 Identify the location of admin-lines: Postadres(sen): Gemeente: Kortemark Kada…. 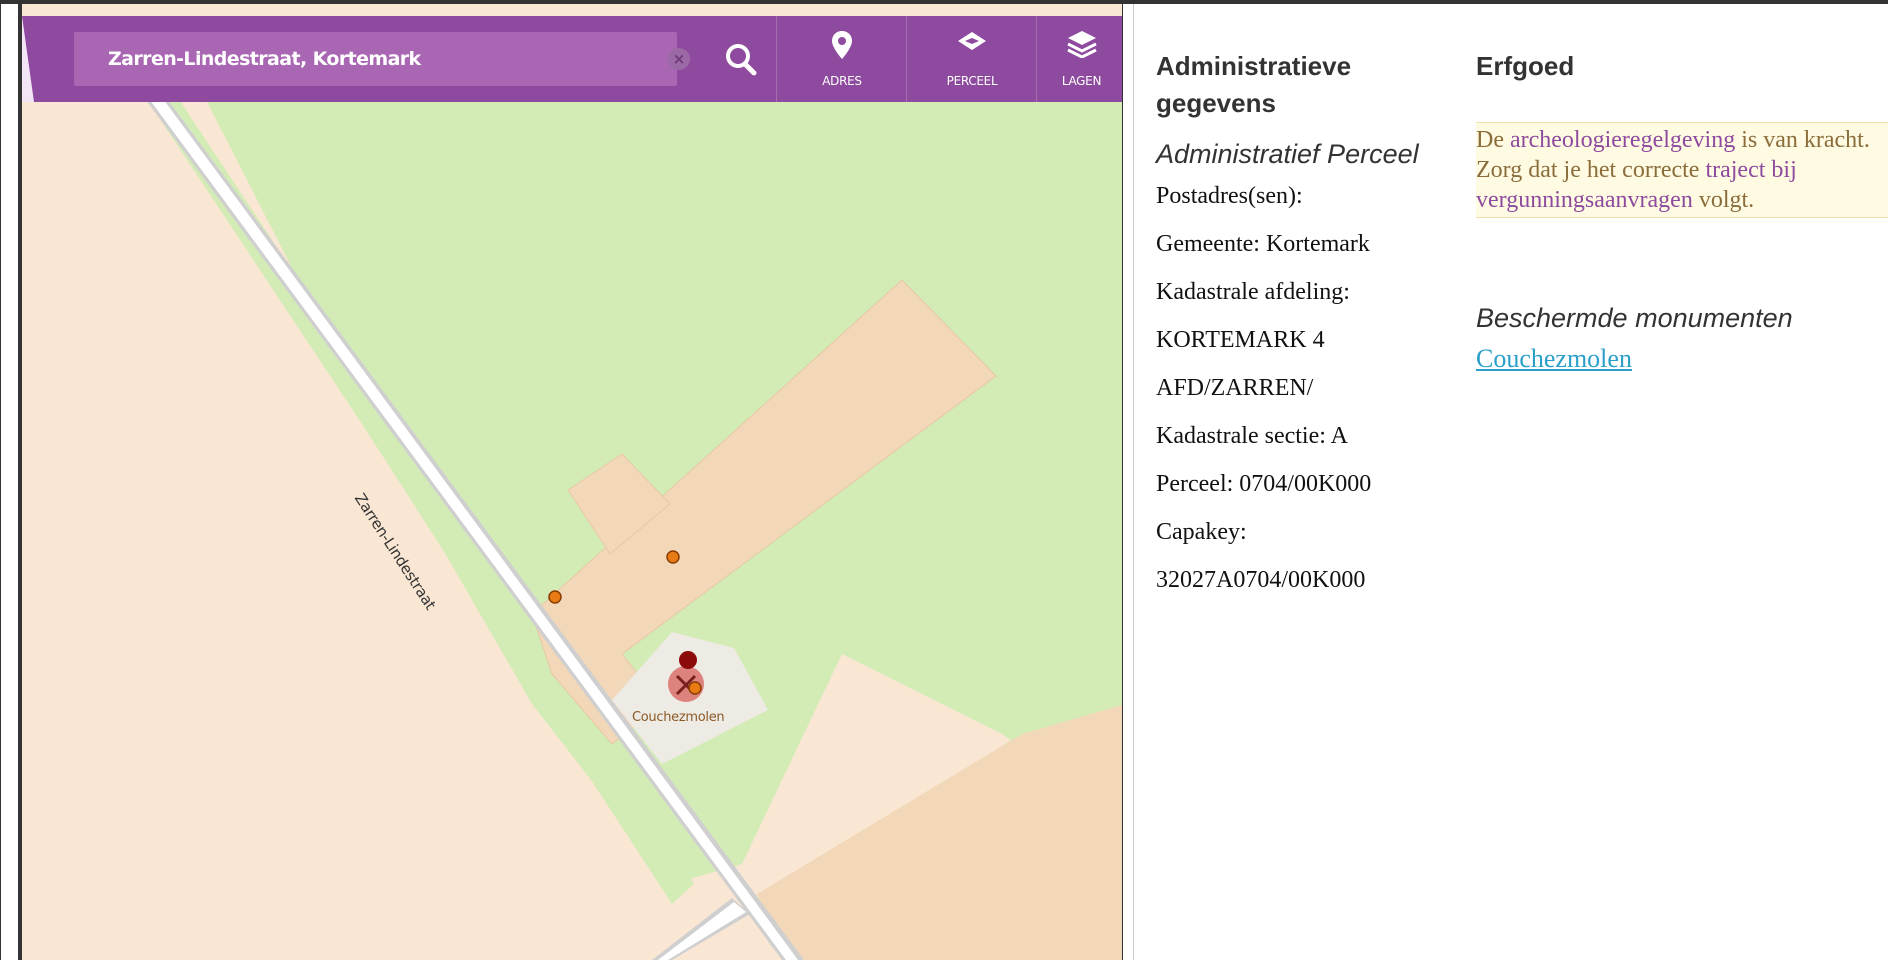
(1306, 388).